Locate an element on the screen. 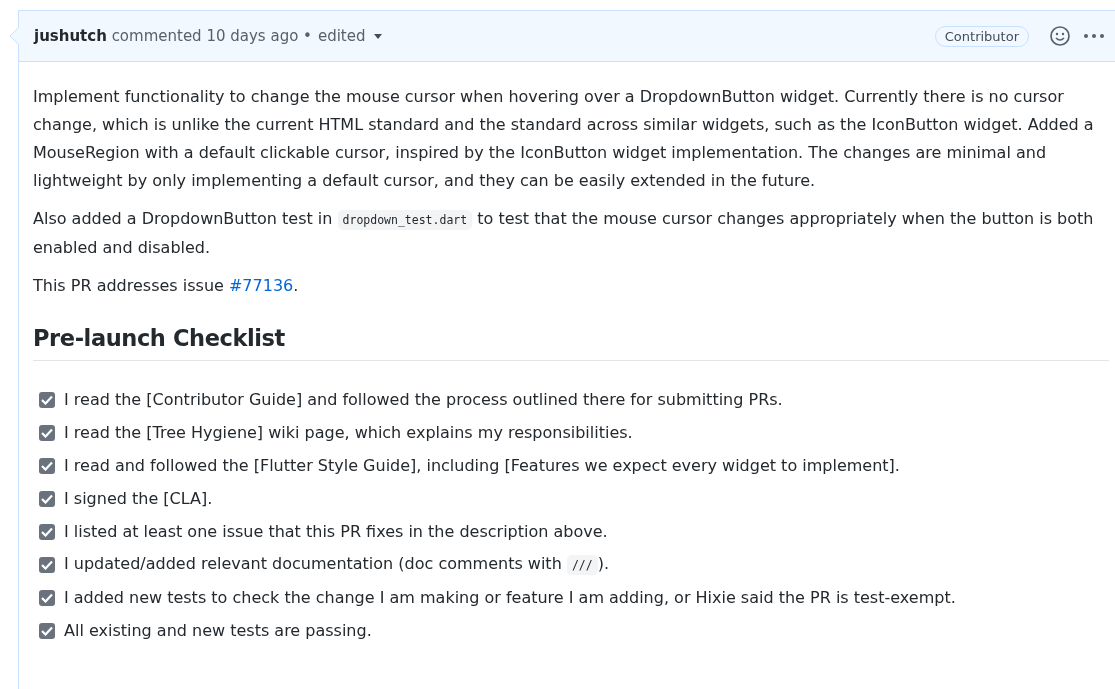  more-options-icon is located at coordinates (1094, 36).